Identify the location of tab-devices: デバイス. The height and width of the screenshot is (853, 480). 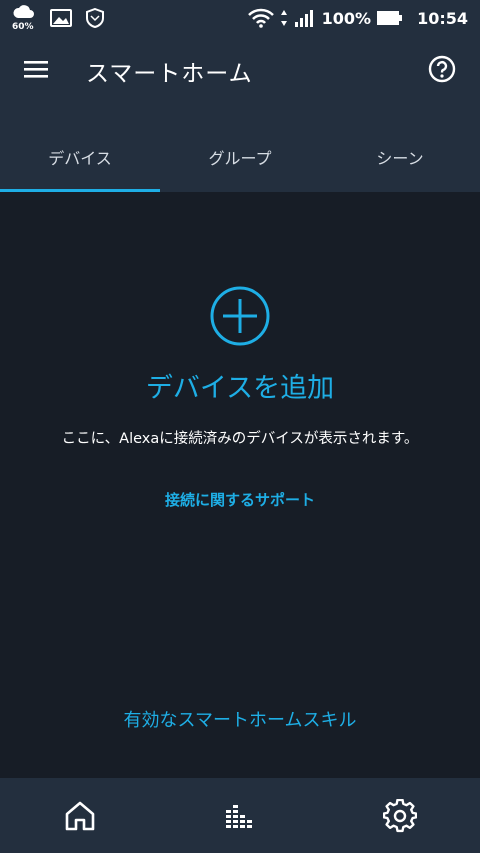
(80, 157).